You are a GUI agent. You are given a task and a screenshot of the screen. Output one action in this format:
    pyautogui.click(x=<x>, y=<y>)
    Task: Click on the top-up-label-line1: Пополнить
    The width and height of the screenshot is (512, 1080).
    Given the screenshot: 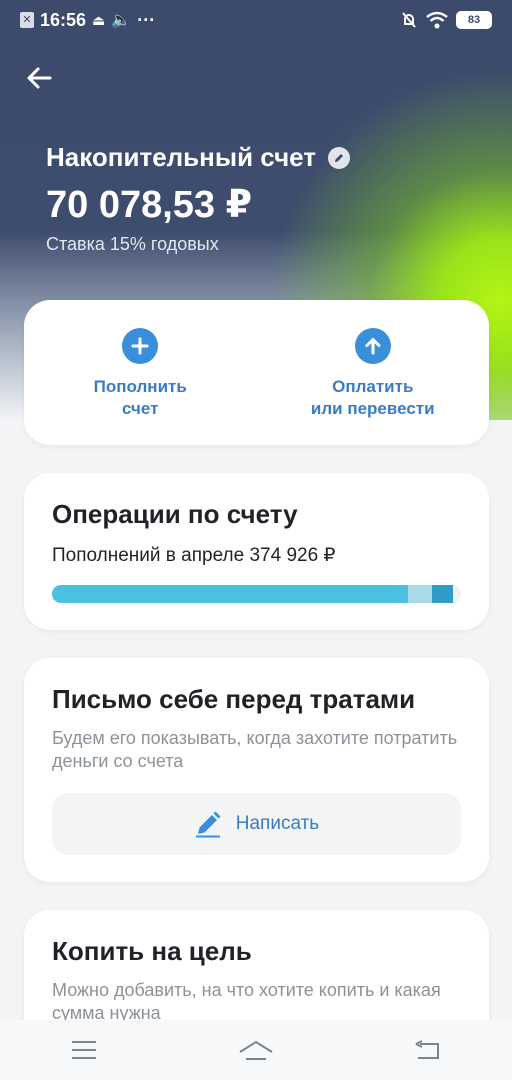 What is the action you would take?
    pyautogui.click(x=140, y=386)
    